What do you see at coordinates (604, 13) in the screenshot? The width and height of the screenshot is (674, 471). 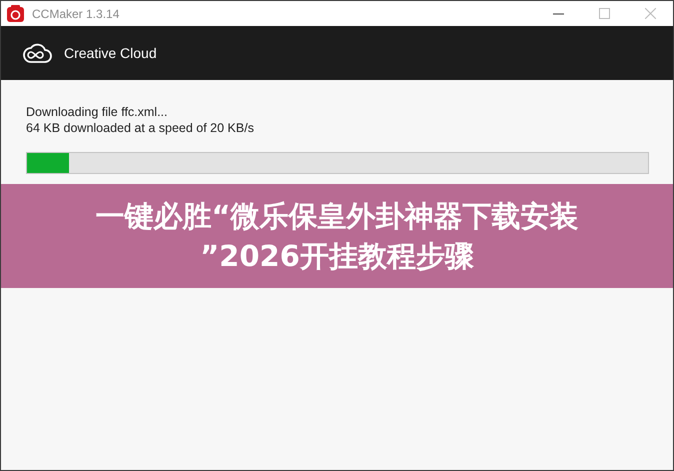 I see `maximize-icon` at bounding box center [604, 13].